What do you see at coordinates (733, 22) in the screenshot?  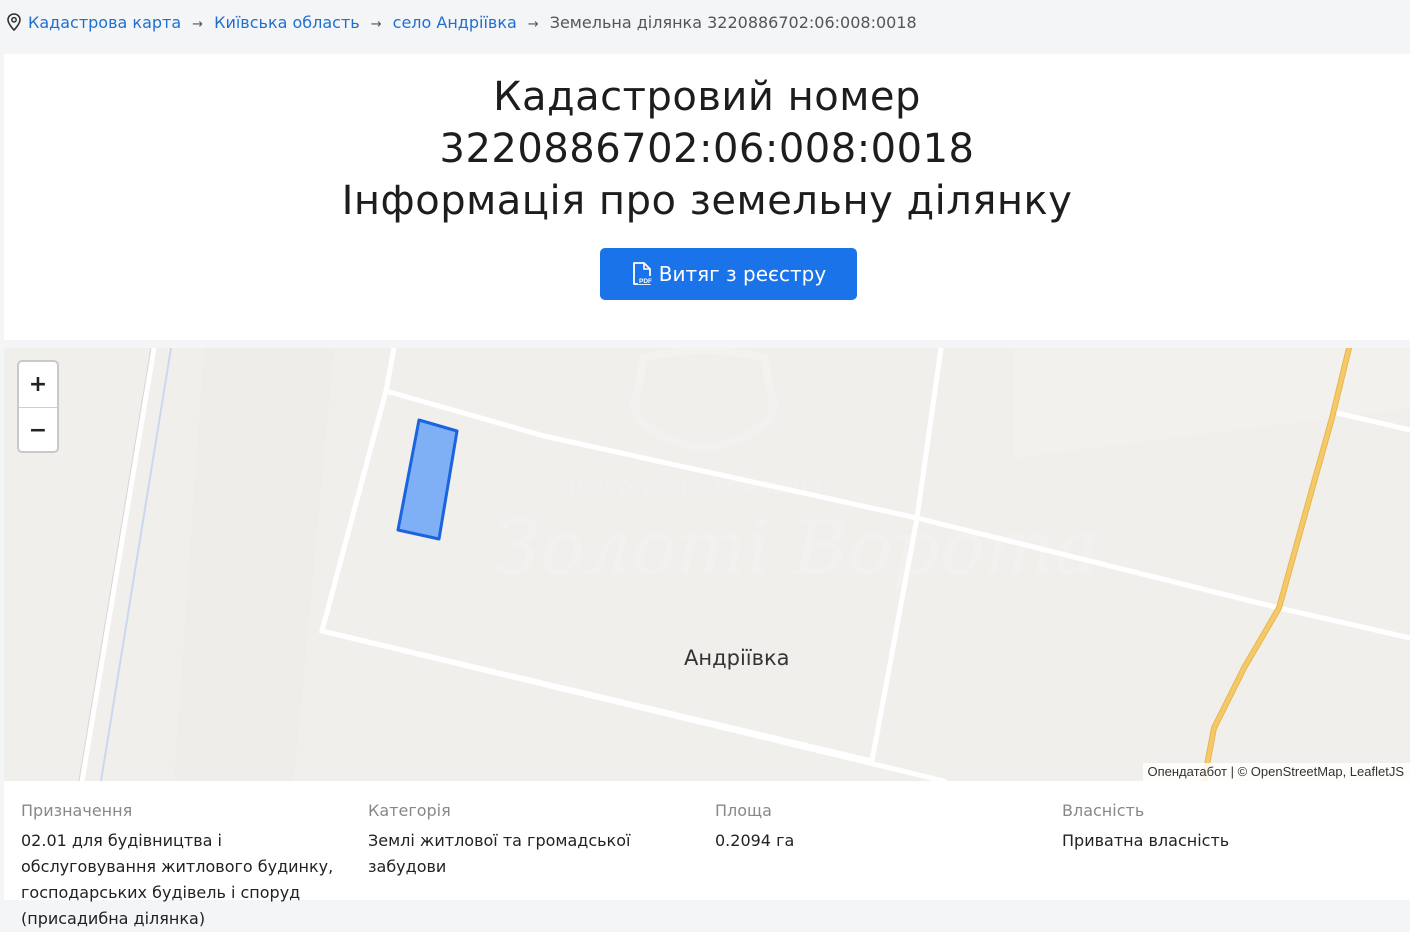 I see `breadcrumb-current: Земельна ділянка 3220886702:06:008:0018` at bounding box center [733, 22].